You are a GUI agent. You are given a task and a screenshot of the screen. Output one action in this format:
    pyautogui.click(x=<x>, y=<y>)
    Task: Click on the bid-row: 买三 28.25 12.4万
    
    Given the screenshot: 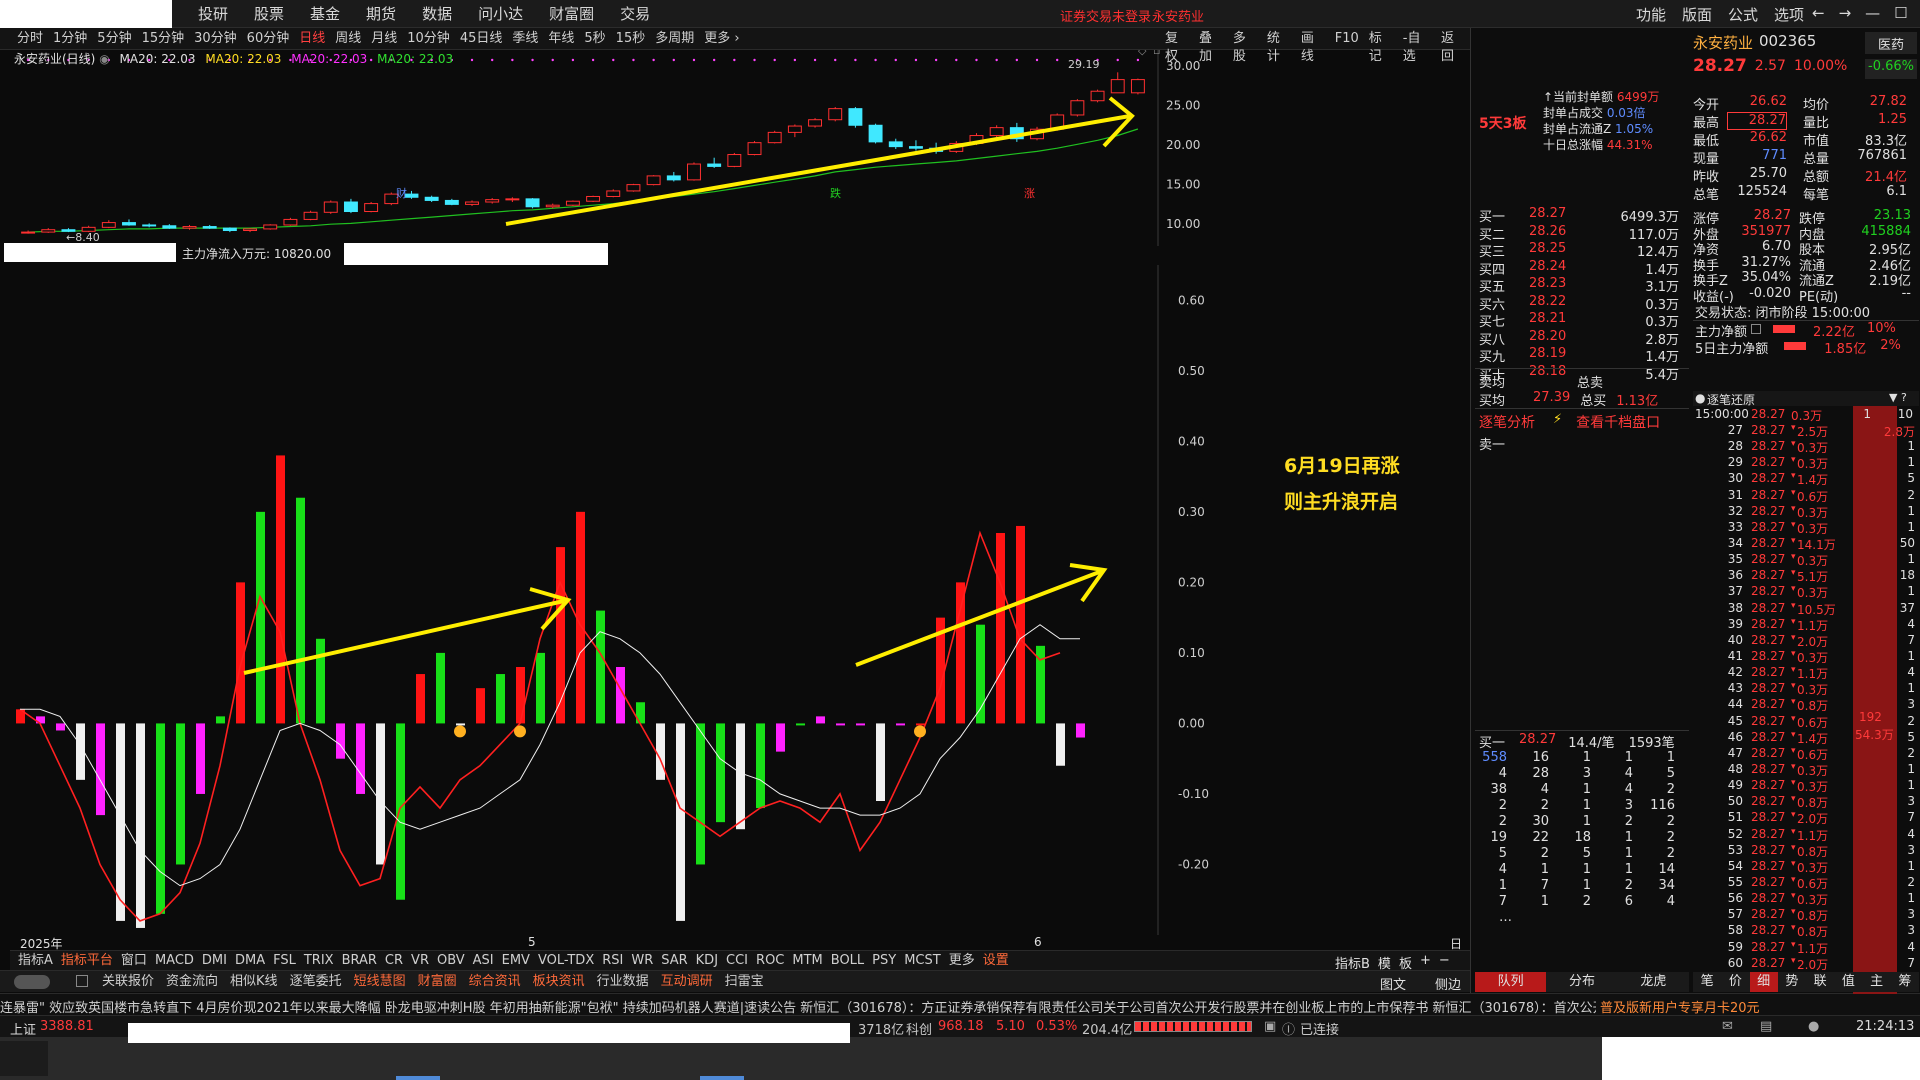 What is the action you would take?
    pyautogui.click(x=1584, y=250)
    